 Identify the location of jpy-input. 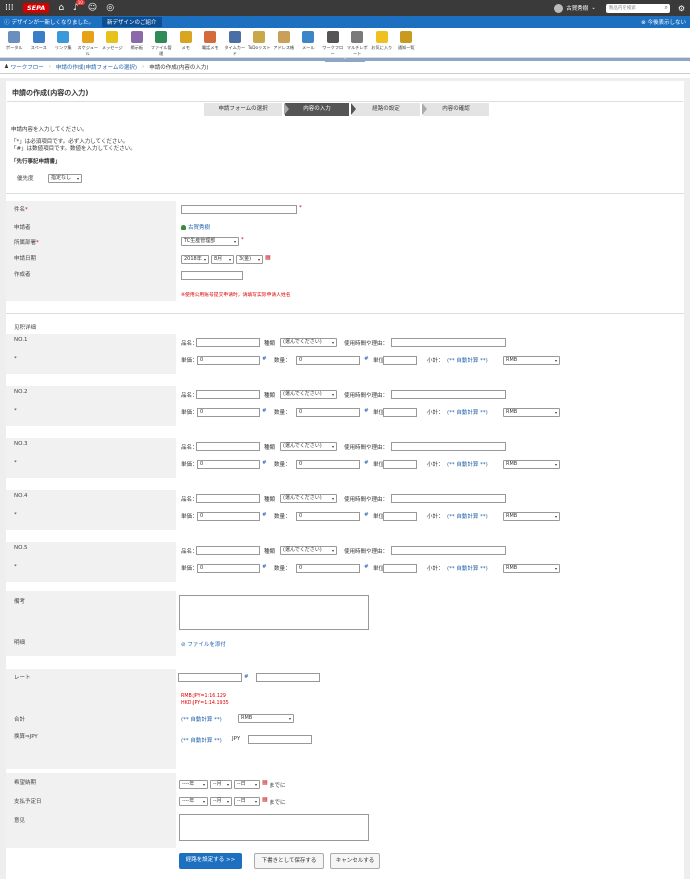
(280, 739).